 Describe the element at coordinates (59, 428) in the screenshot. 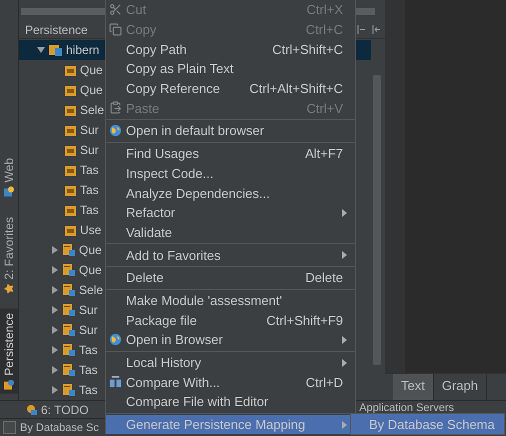

I see `checkbox-label: By Database Sc` at that location.